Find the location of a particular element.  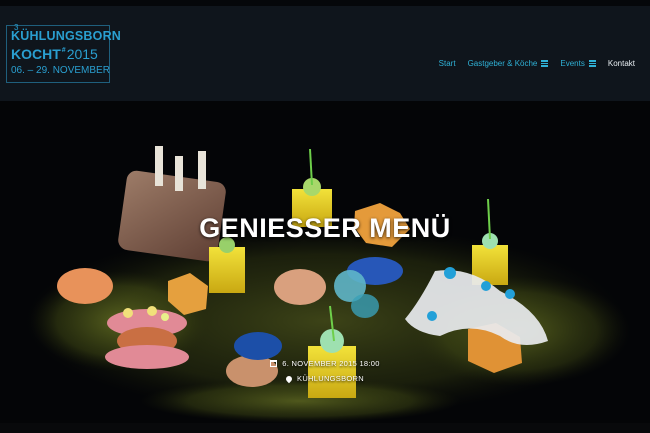

event-date: 6. NOVEMBER 2015 18:00 is located at coordinates (331, 363).